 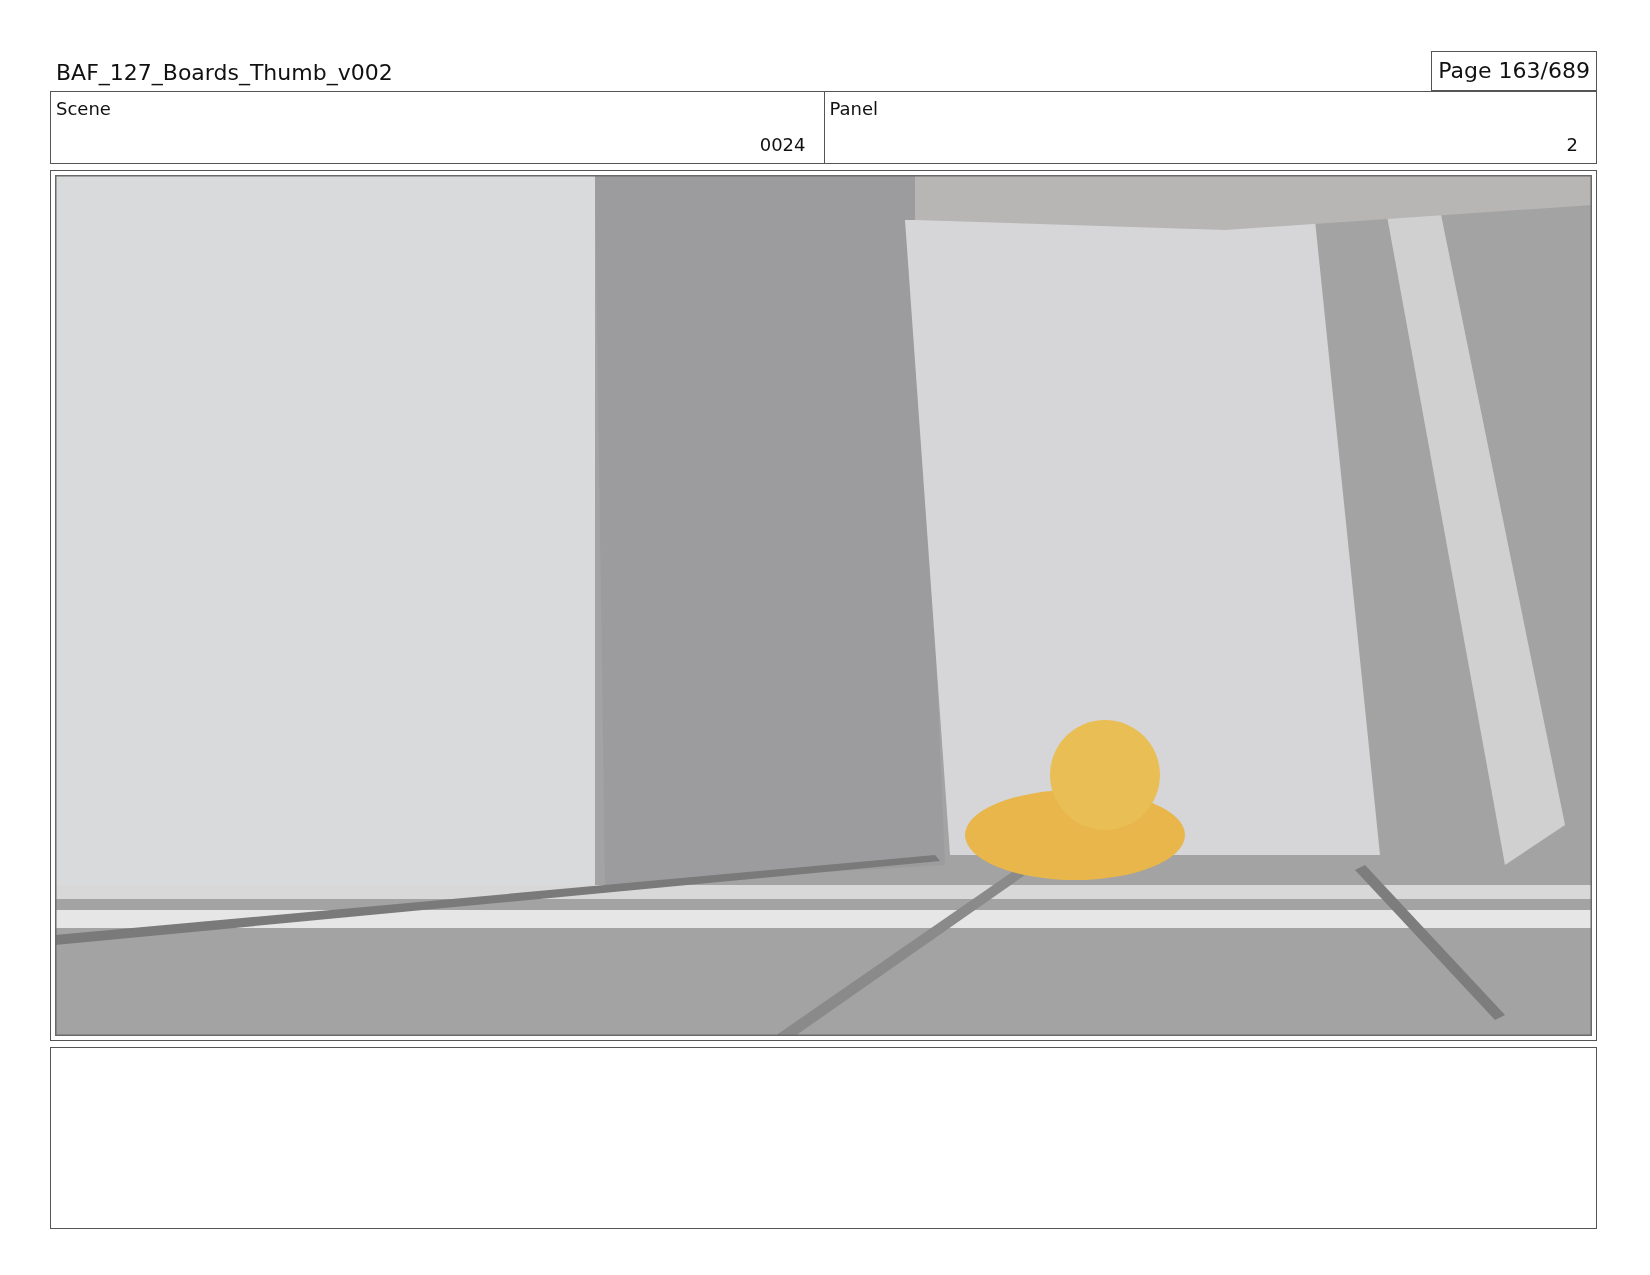 I want to click on field-value: 0024, so click(x=782, y=144).